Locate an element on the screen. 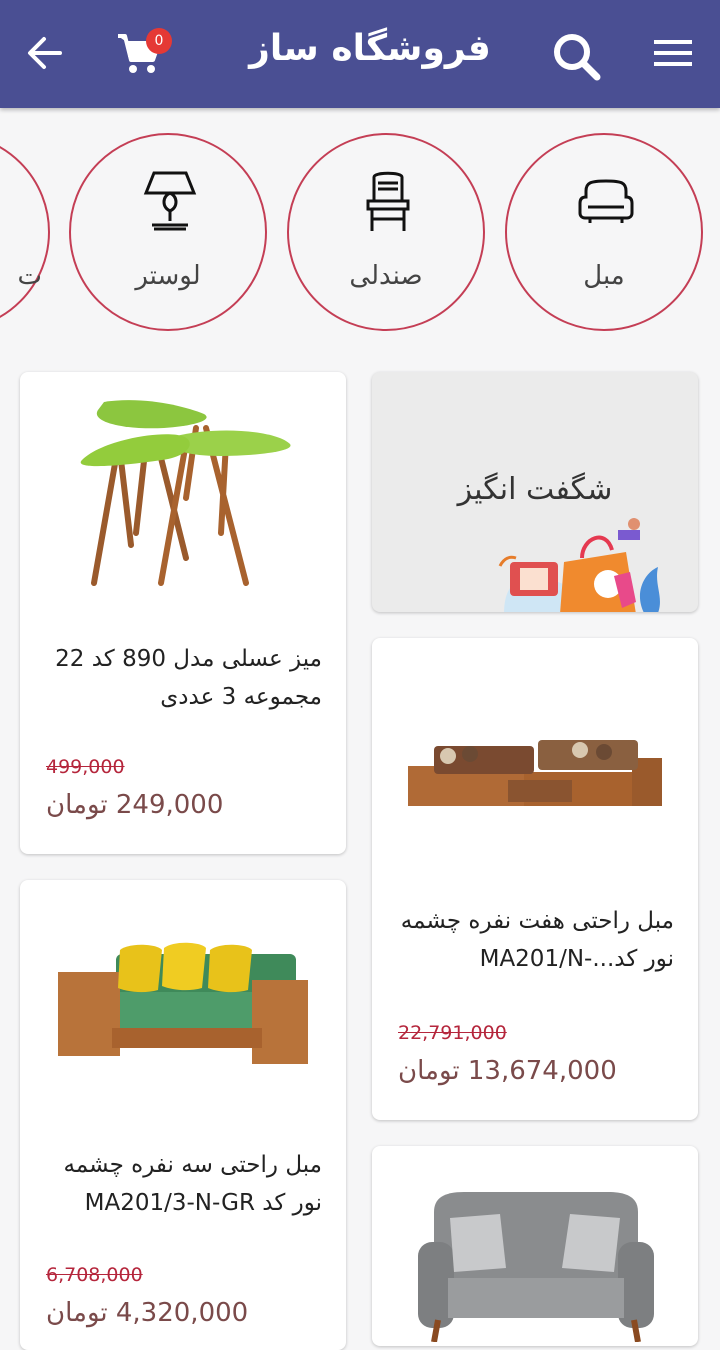 The height and width of the screenshot is (1350, 720). lamp-icon is located at coordinates (170, 201).